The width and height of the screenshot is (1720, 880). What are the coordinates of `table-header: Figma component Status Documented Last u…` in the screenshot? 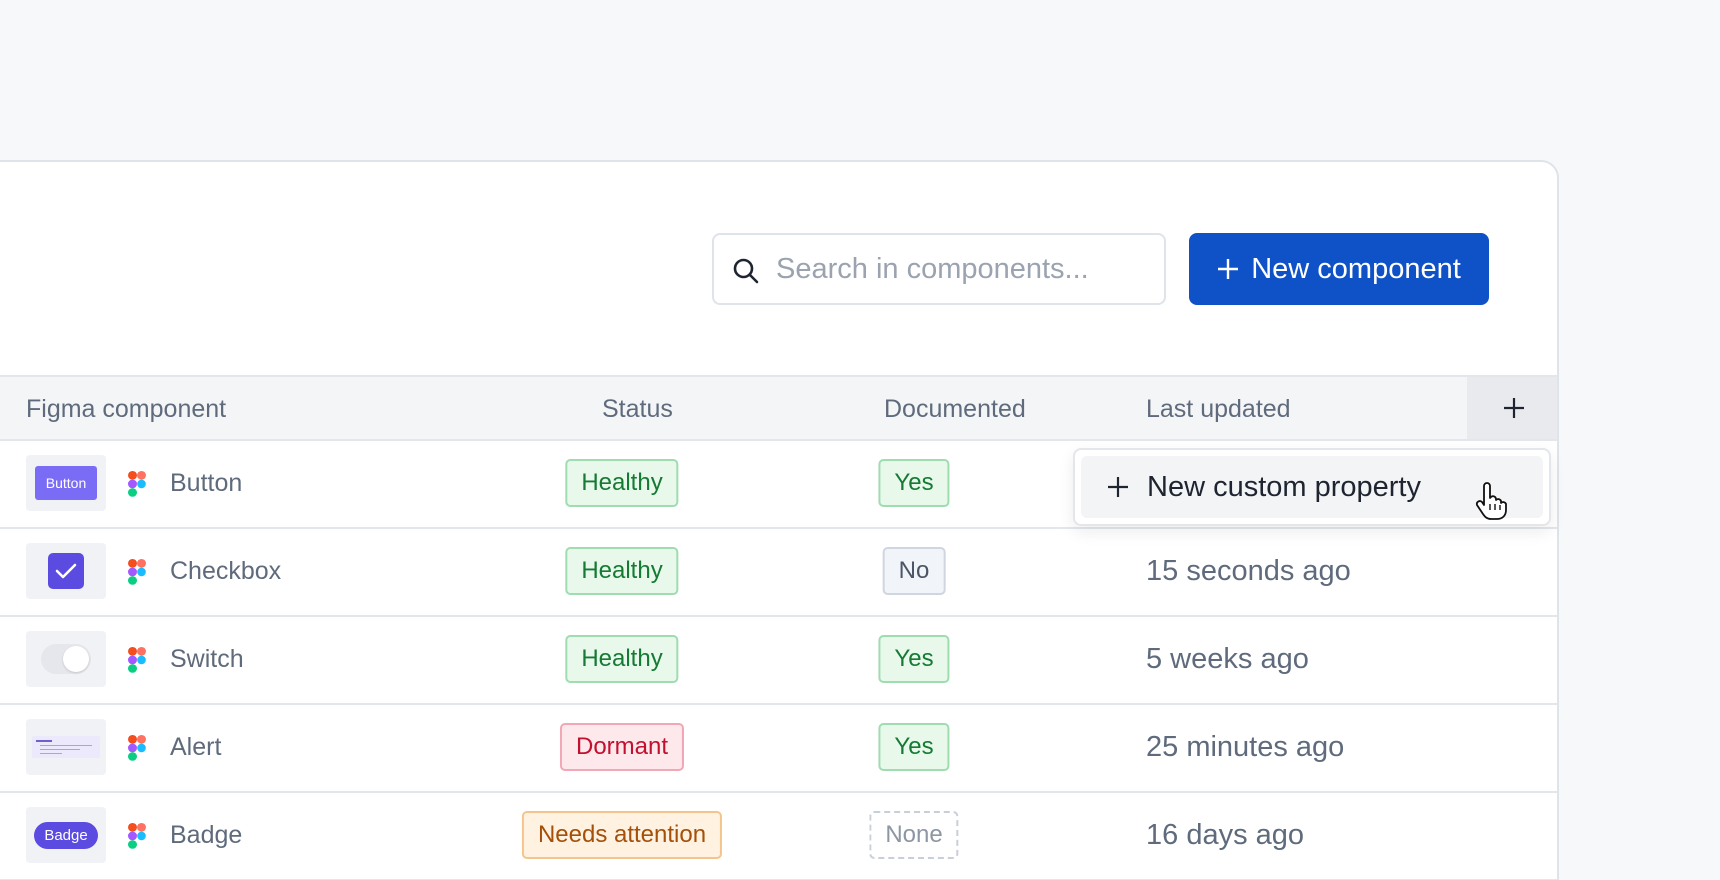 It's located at (778, 408).